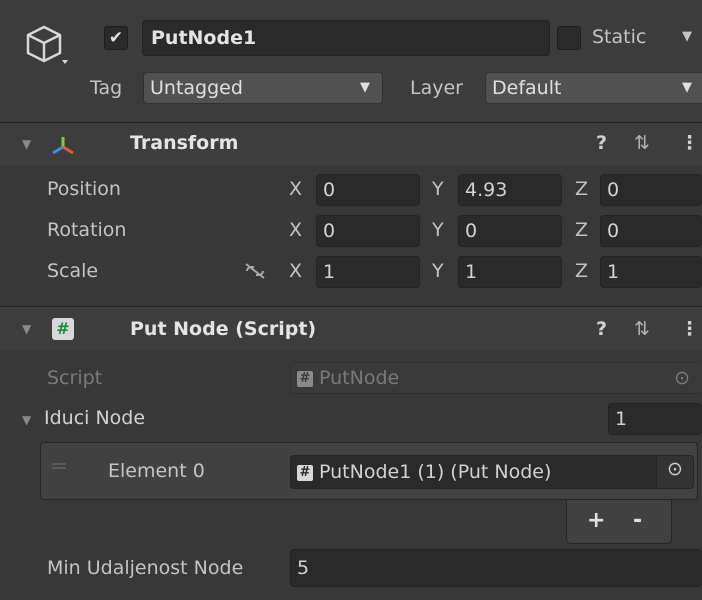 The width and height of the screenshot is (702, 600). Describe the element at coordinates (106, 88) in the screenshot. I see `tag-label: Tag` at that location.